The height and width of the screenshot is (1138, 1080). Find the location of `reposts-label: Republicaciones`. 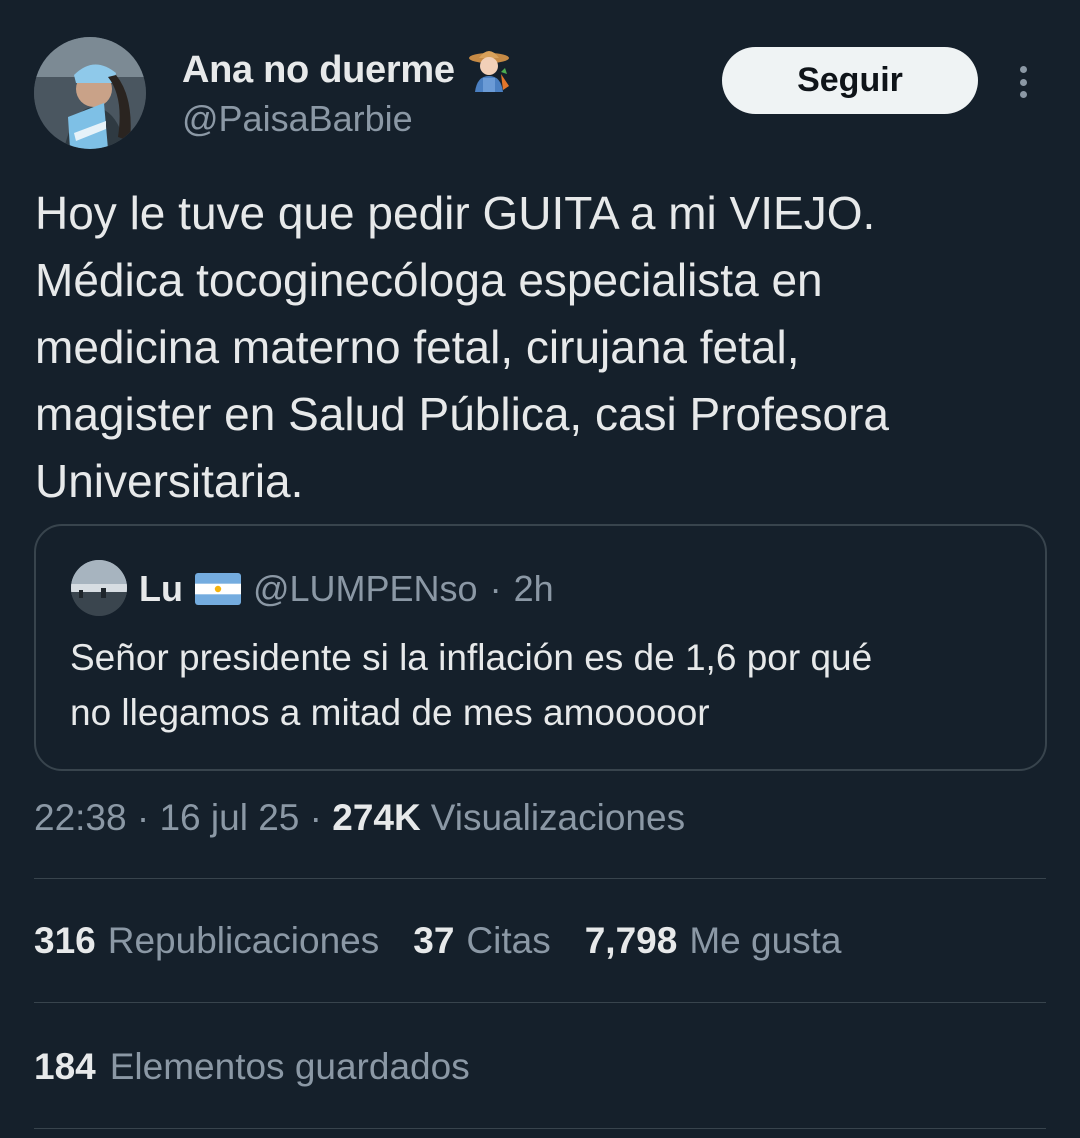

reposts-label: Republicaciones is located at coordinates (243, 940).